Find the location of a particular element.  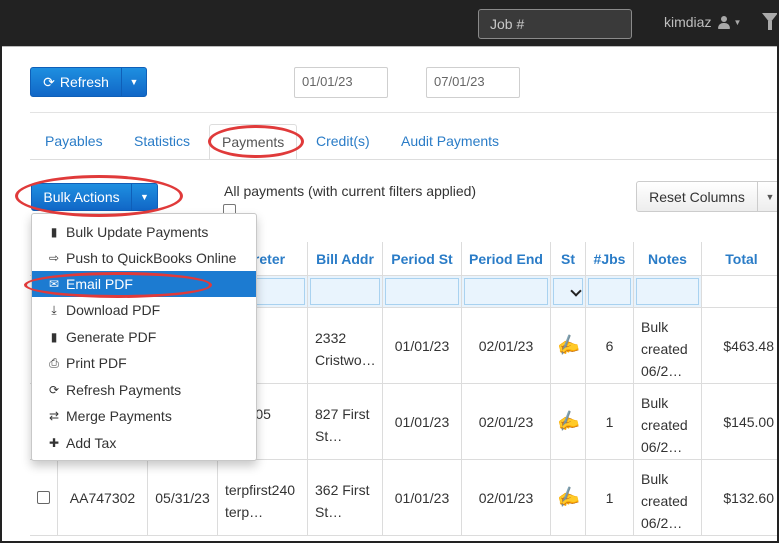

menu-item-label: Print PDF is located at coordinates (96, 363).